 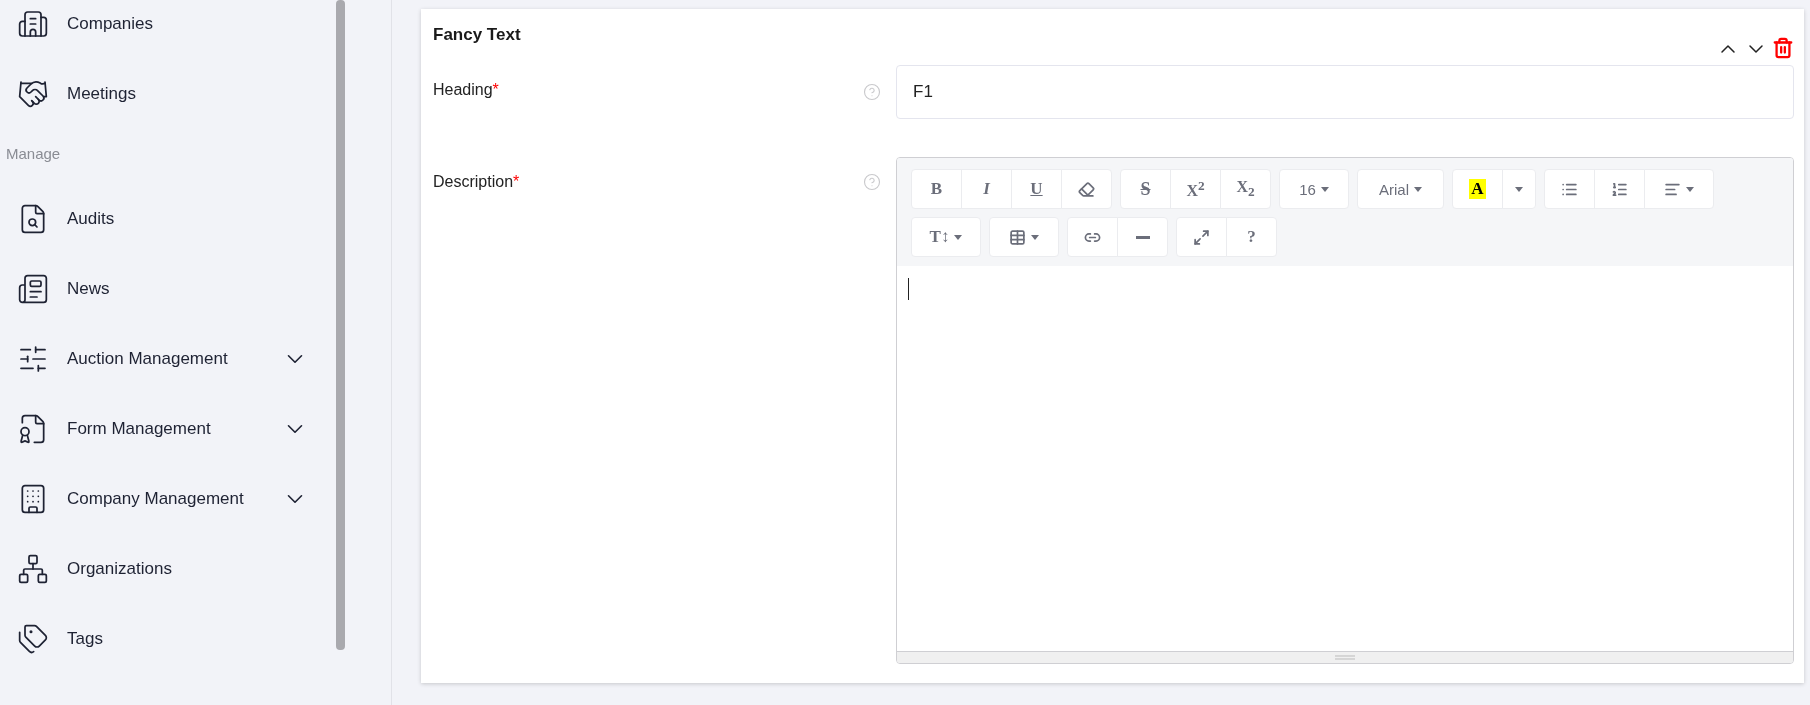 I want to click on toolbar-button: S, so click(x=1145, y=189).